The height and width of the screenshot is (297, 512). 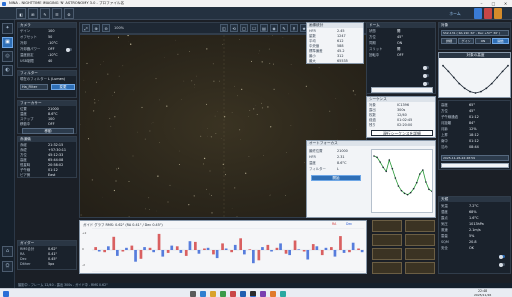 What do you see at coordinates (474, 25) in the screenshot?
I see `target-header: 対象` at bounding box center [474, 25].